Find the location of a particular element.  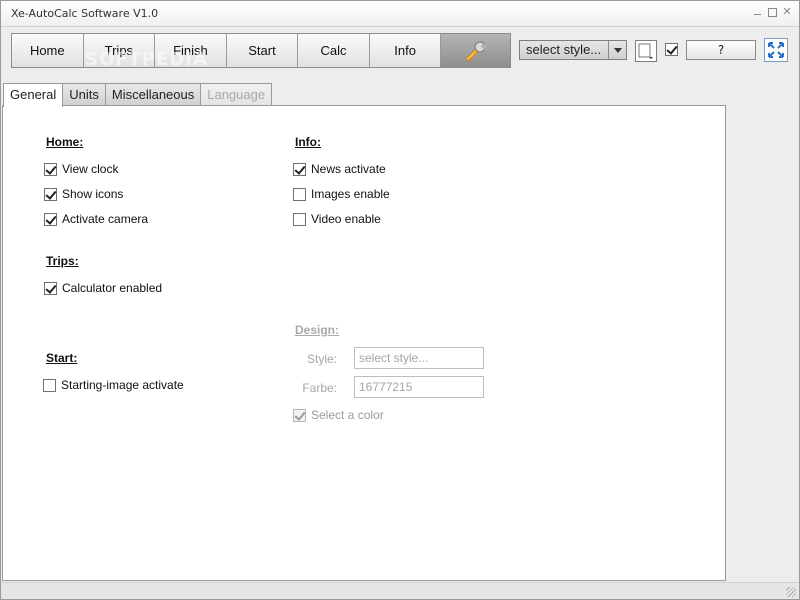

tab-language: Language is located at coordinates (236, 94).